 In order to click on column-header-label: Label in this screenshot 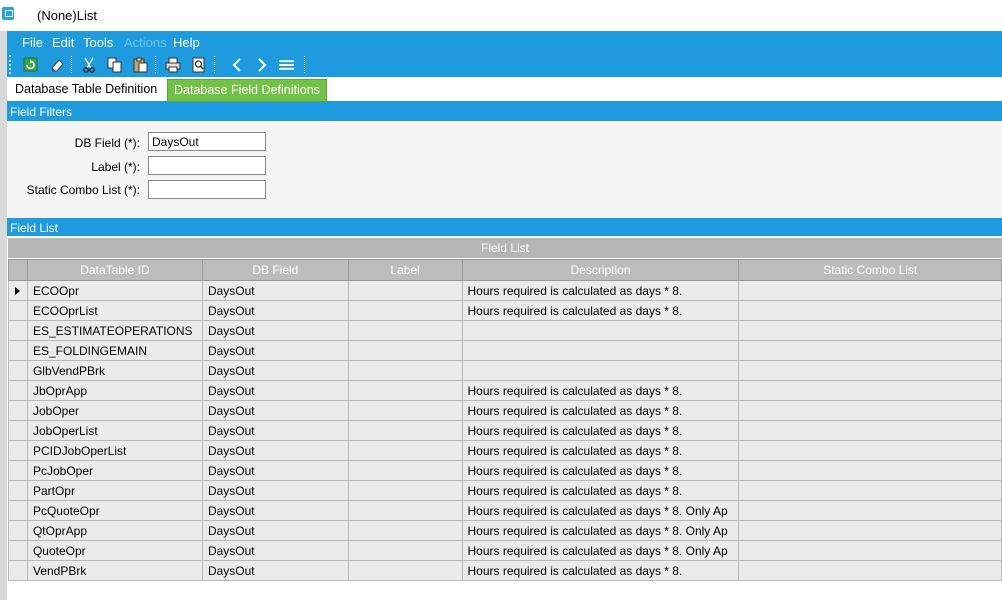, I will do `click(405, 270)`.